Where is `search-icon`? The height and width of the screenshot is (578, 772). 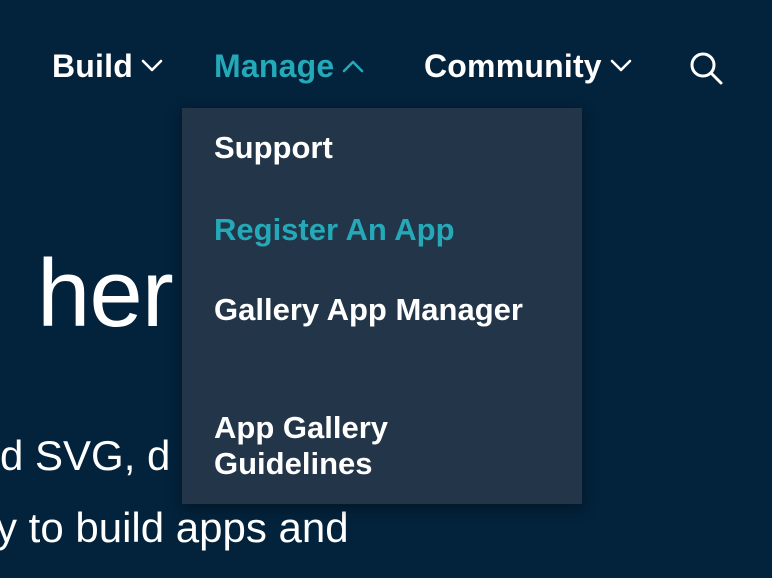
search-icon is located at coordinates (706, 68).